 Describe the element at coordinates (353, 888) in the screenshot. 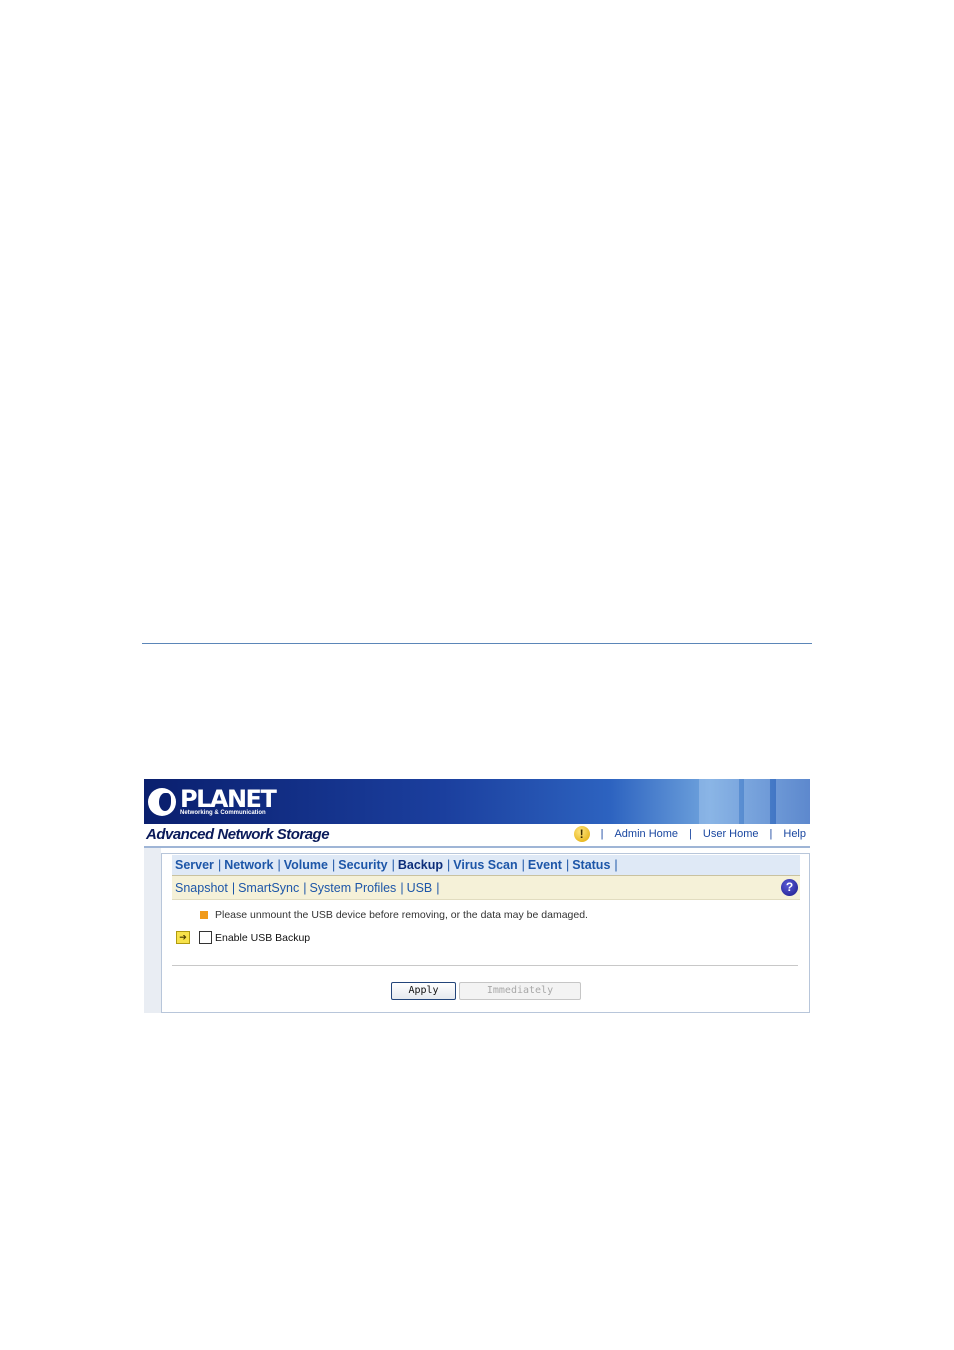

I see `submenu-system-profiles: System Profiles` at that location.